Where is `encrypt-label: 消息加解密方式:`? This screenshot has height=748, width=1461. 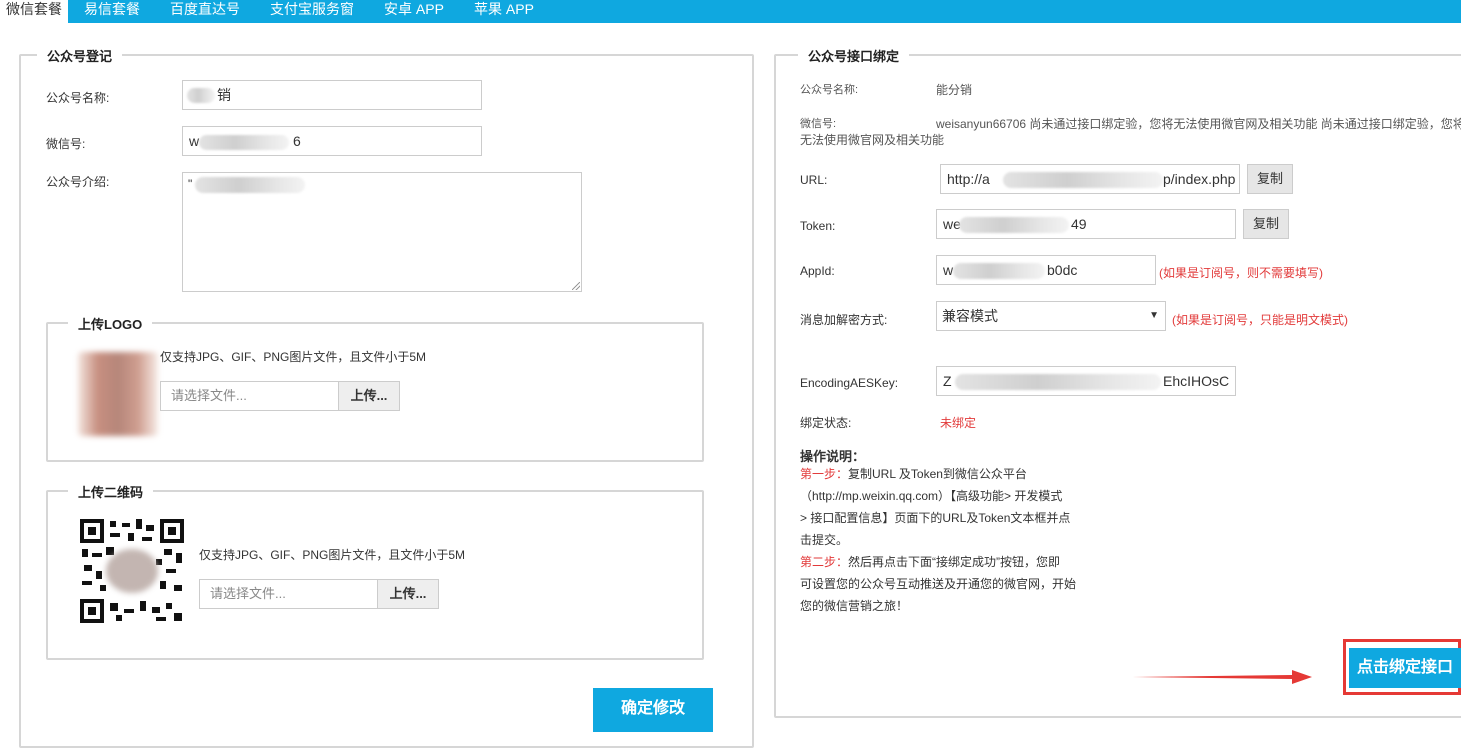 encrypt-label: 消息加解密方式: is located at coordinates (844, 320).